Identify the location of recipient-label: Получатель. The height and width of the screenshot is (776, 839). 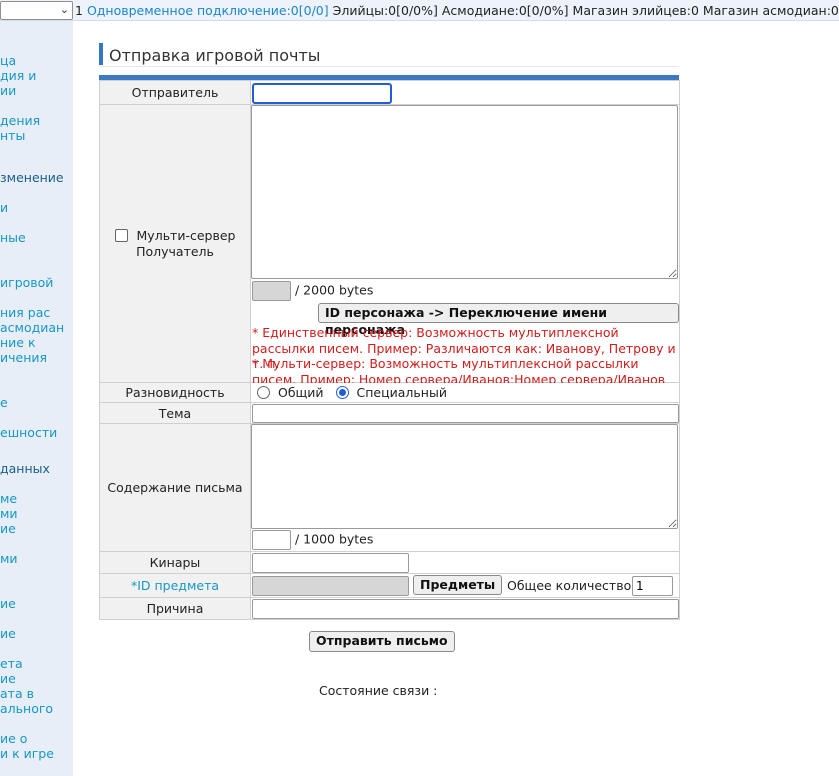
(175, 251).